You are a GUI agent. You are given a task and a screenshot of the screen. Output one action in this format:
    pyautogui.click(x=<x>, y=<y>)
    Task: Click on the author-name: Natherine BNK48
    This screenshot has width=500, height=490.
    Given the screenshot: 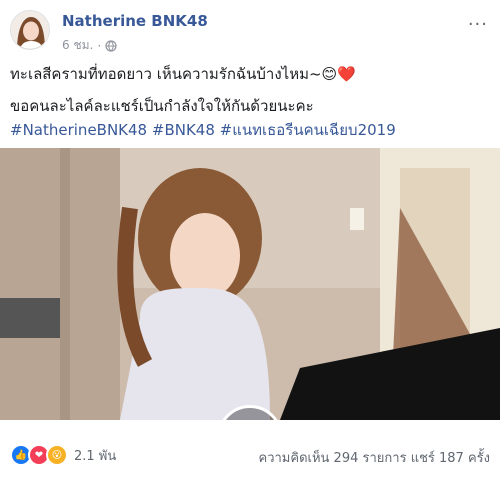 What is the action you would take?
    pyautogui.click(x=135, y=21)
    